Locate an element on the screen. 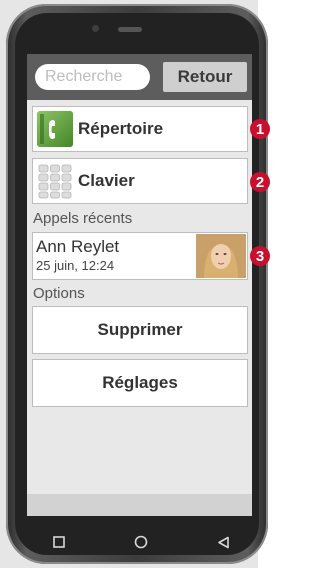 Image resolution: width=320 pixels, height=568 pixels. circle-icon is located at coordinates (141, 542).